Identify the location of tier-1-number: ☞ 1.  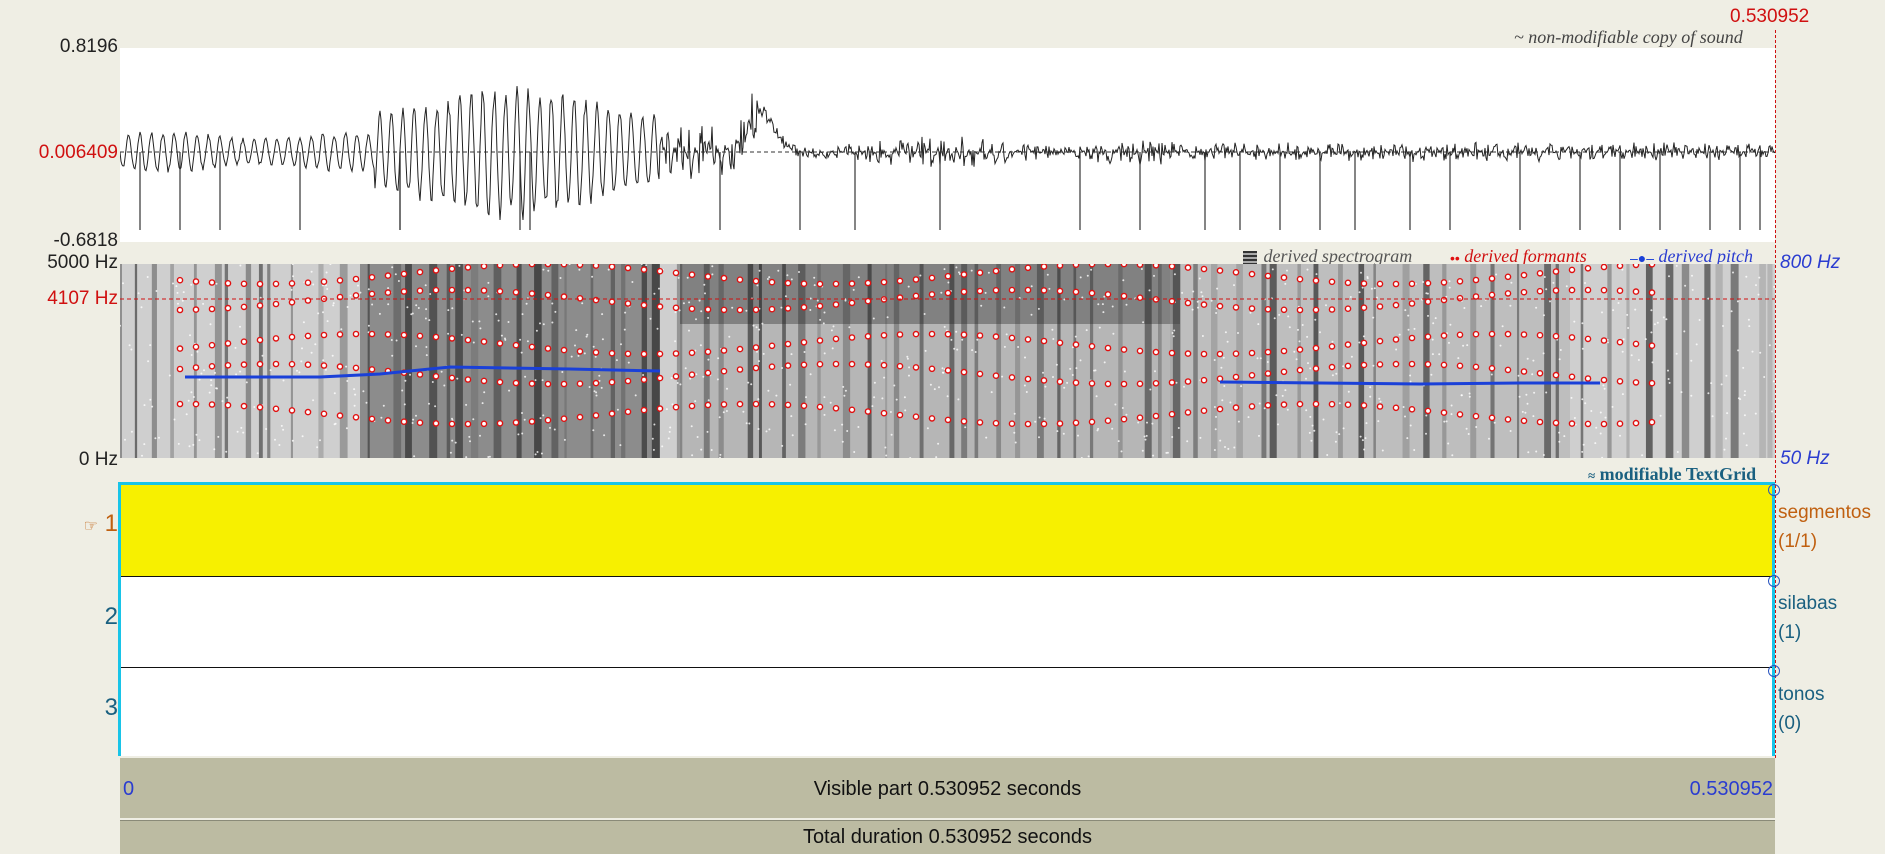
(59, 524).